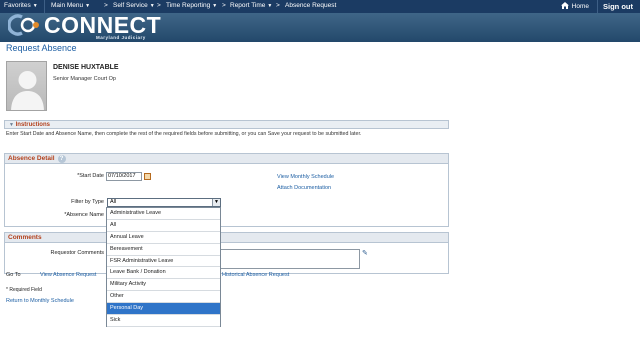 The width and height of the screenshot is (640, 360). I want to click on avatar, so click(26, 86).